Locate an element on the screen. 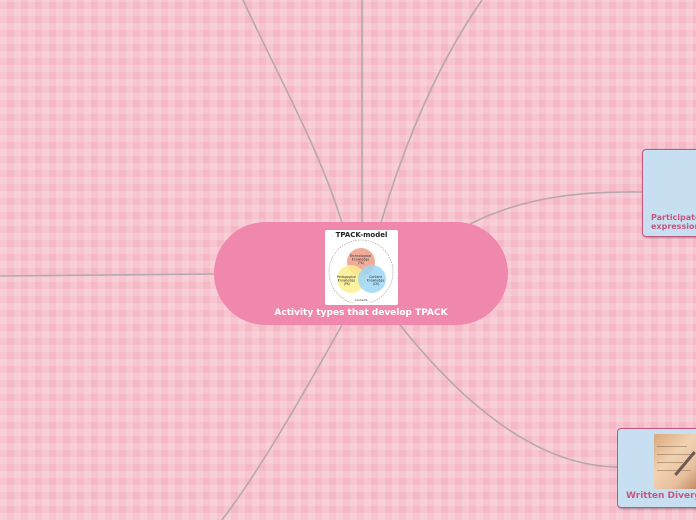  central-topic-title: Activity types that develop TPACK is located at coordinates (361, 313).